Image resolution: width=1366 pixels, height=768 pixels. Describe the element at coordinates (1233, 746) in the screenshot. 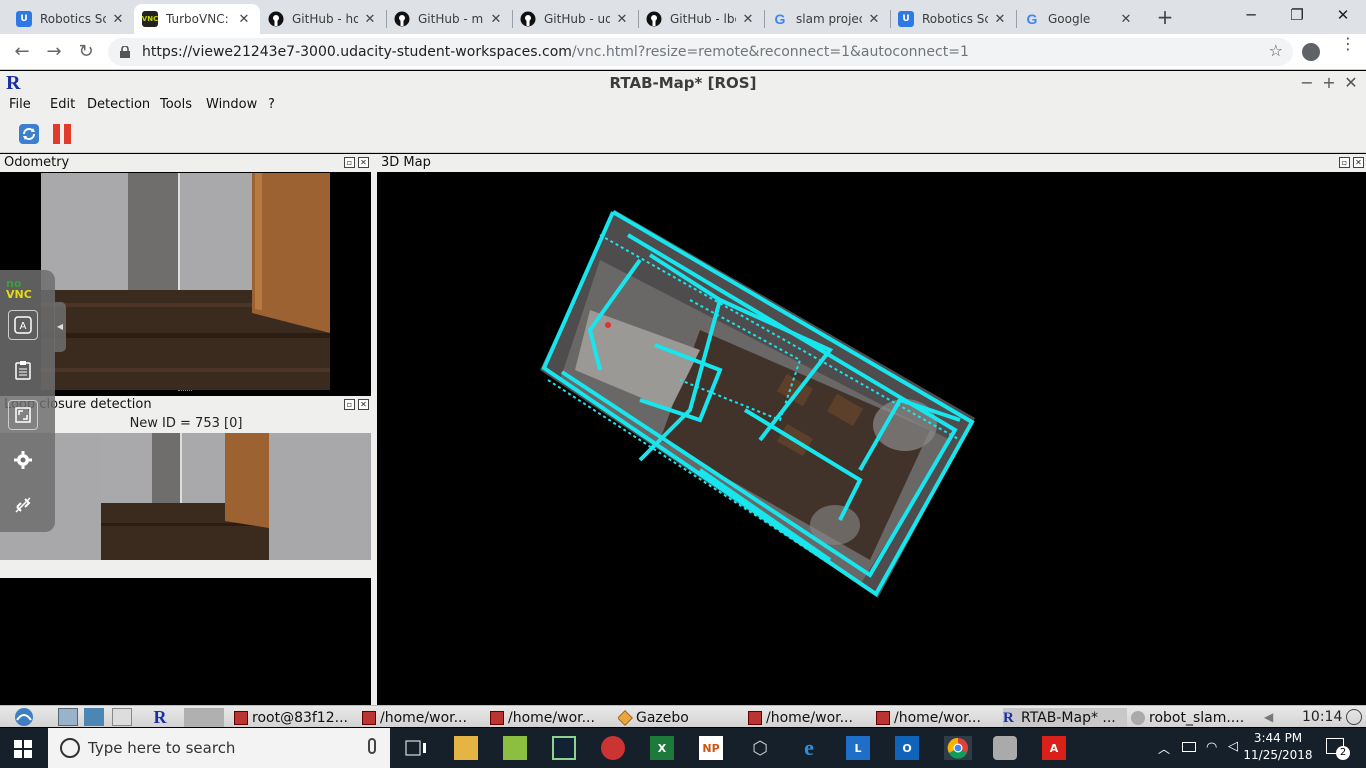

I see `speaker-icon: ◁` at that location.